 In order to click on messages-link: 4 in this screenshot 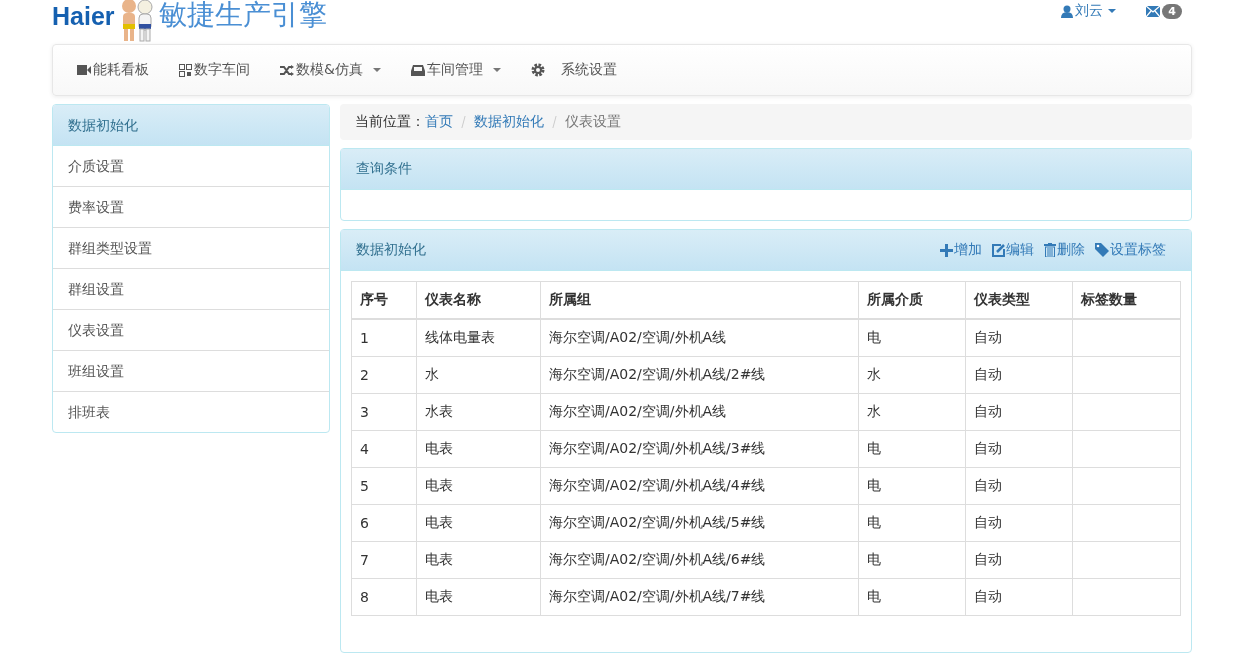, I will do `click(1164, 11)`.